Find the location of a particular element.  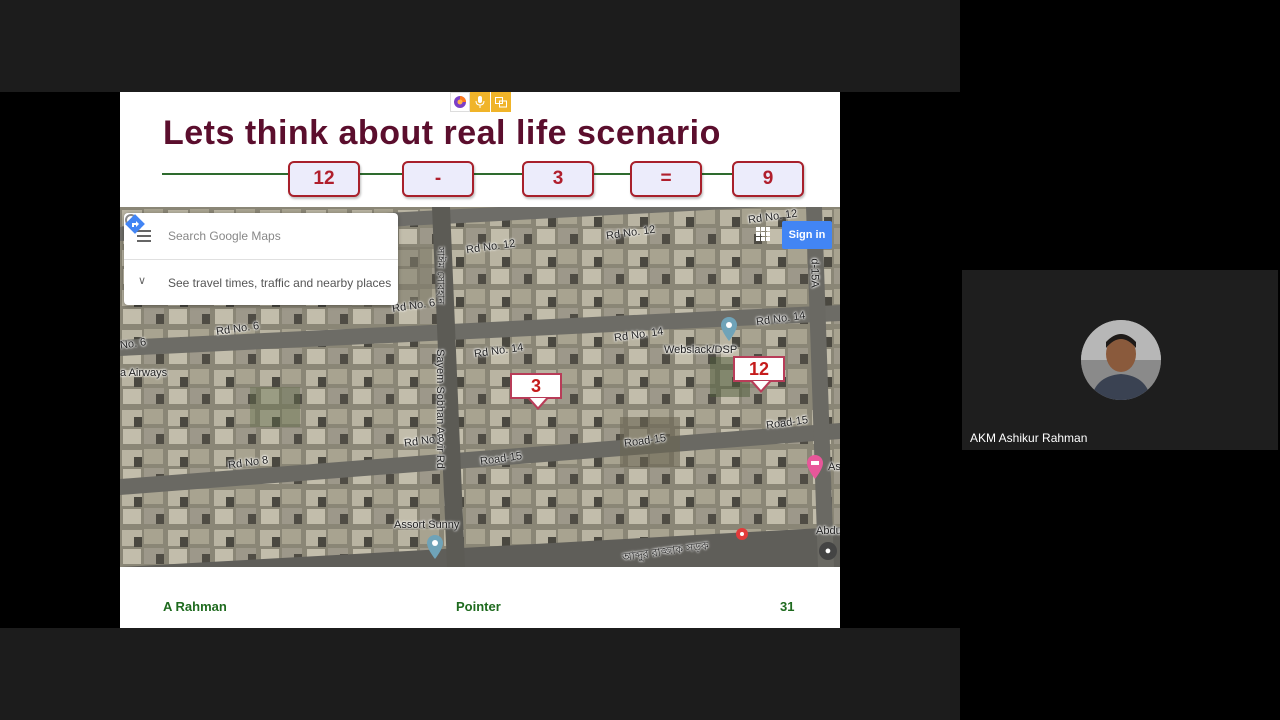

directions-icon is located at coordinates (135, 224).